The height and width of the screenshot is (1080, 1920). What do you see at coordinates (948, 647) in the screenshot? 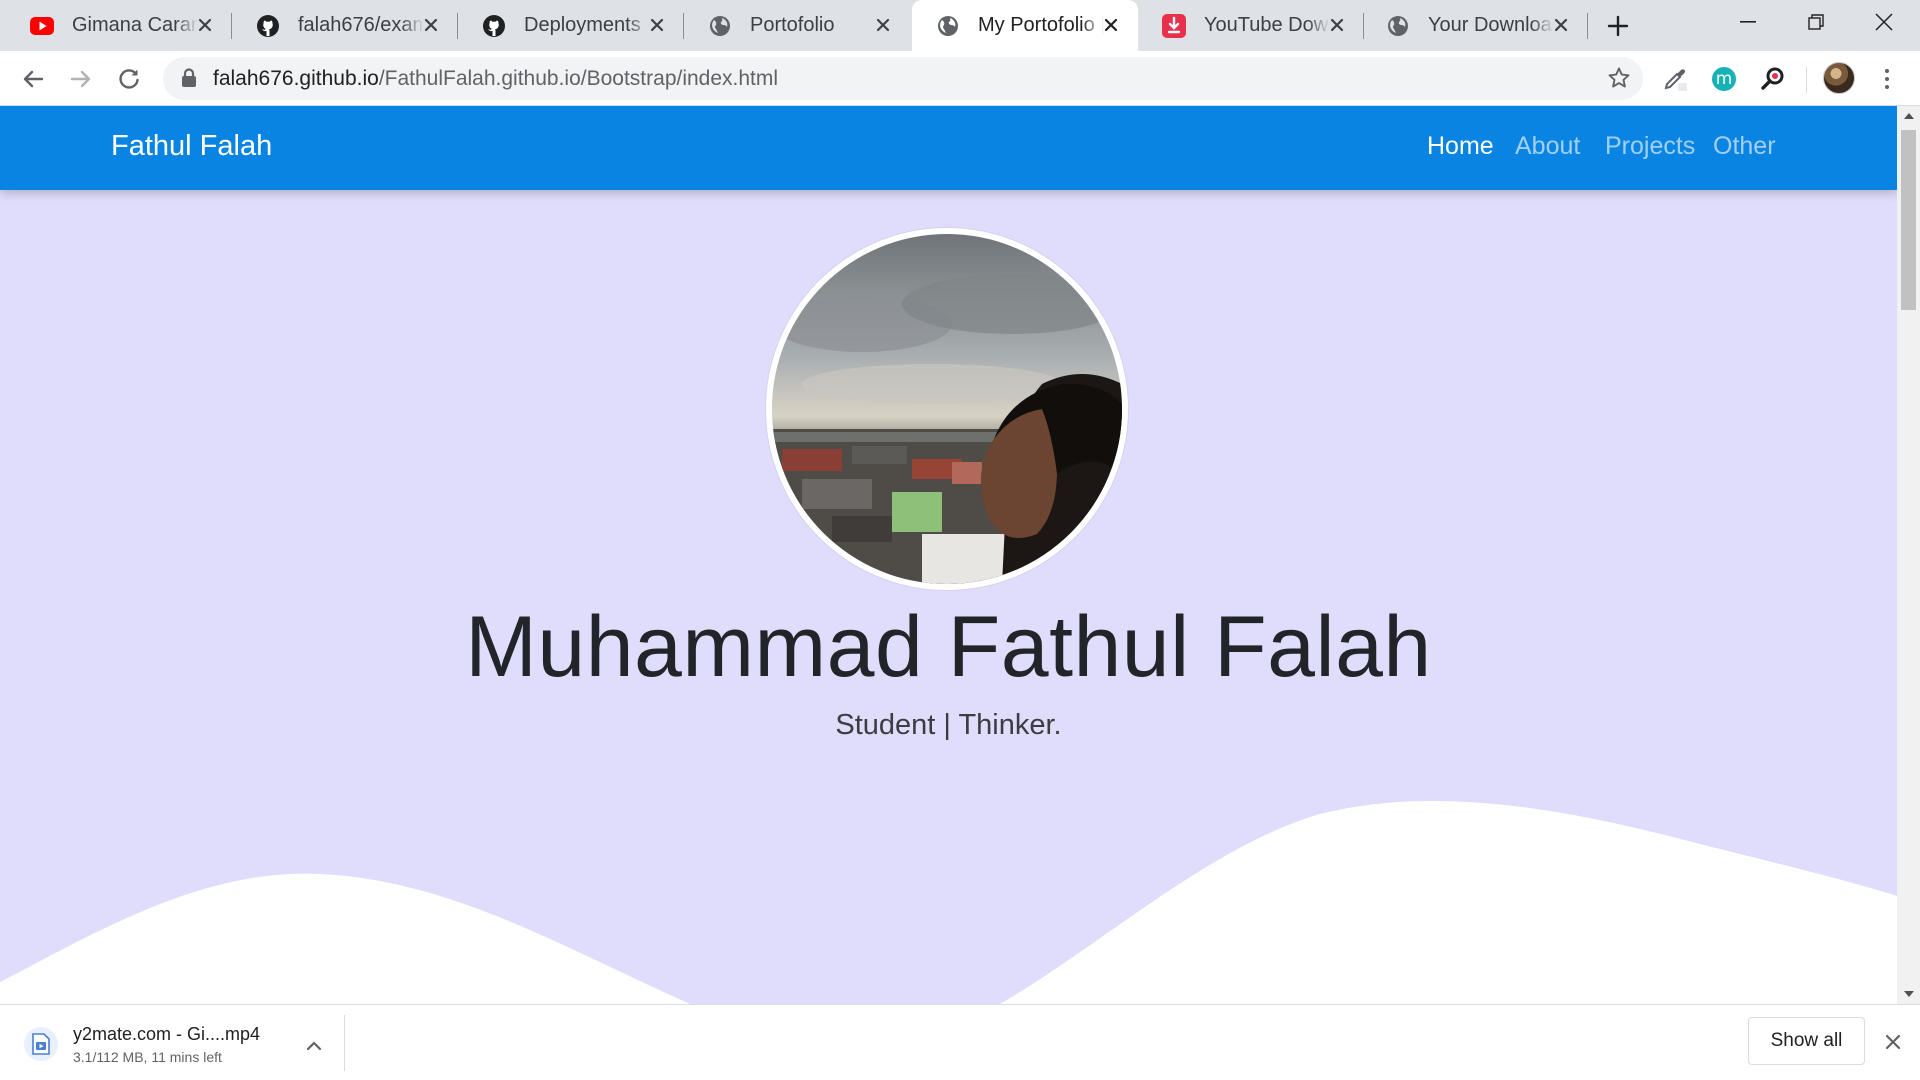
I see `hero-name: Muhammad Fathul Falah` at bounding box center [948, 647].